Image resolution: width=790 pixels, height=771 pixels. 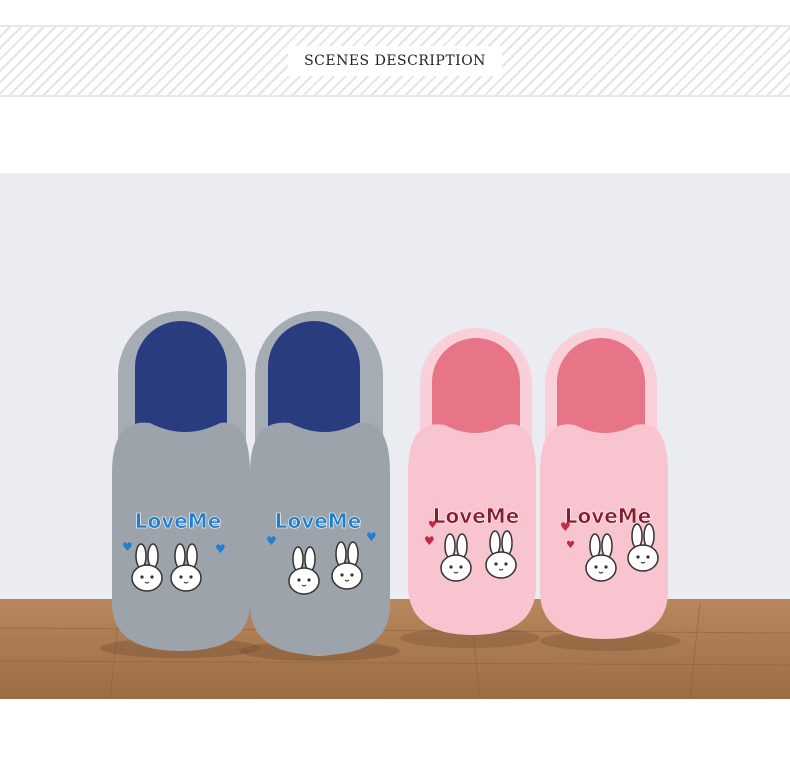 What do you see at coordinates (181, 481) in the screenshot?
I see `gray-slipper-left: LoveMe ♥ ♥` at bounding box center [181, 481].